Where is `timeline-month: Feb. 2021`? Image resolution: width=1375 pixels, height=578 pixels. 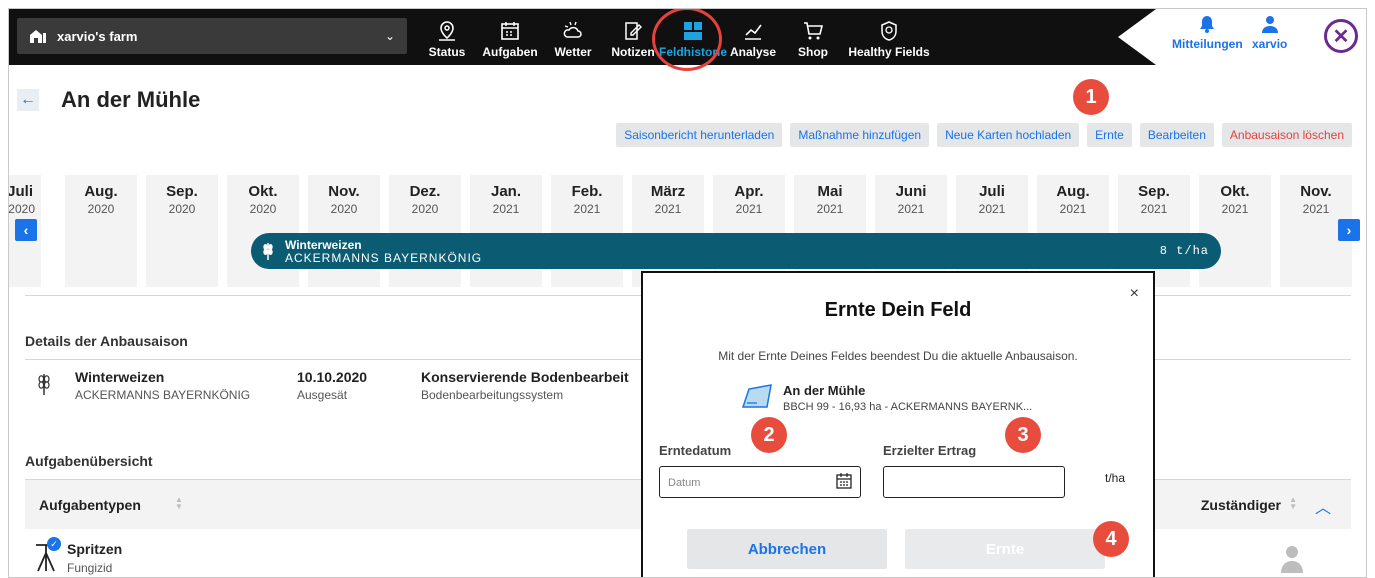
timeline-month: Feb. 2021 is located at coordinates (587, 231).